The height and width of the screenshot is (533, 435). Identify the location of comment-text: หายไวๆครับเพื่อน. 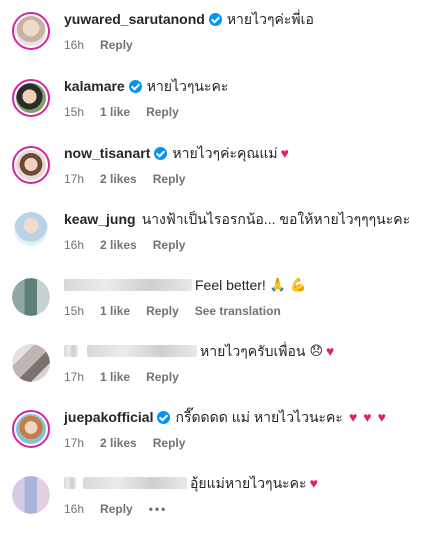
(253, 351).